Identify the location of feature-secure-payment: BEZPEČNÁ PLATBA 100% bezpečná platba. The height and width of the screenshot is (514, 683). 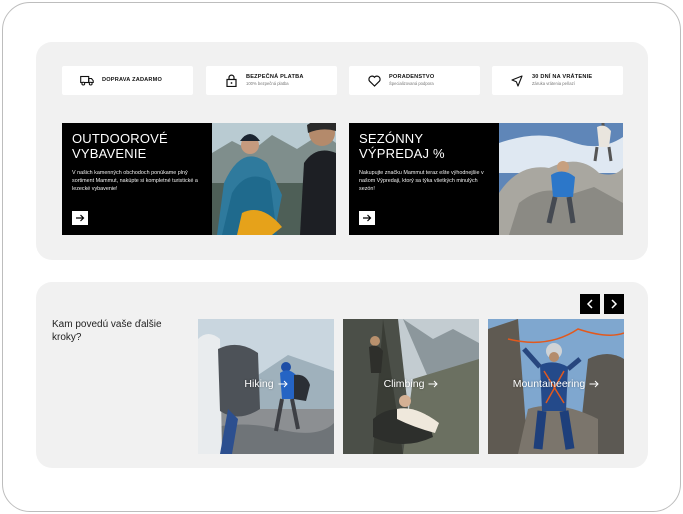
(271, 80).